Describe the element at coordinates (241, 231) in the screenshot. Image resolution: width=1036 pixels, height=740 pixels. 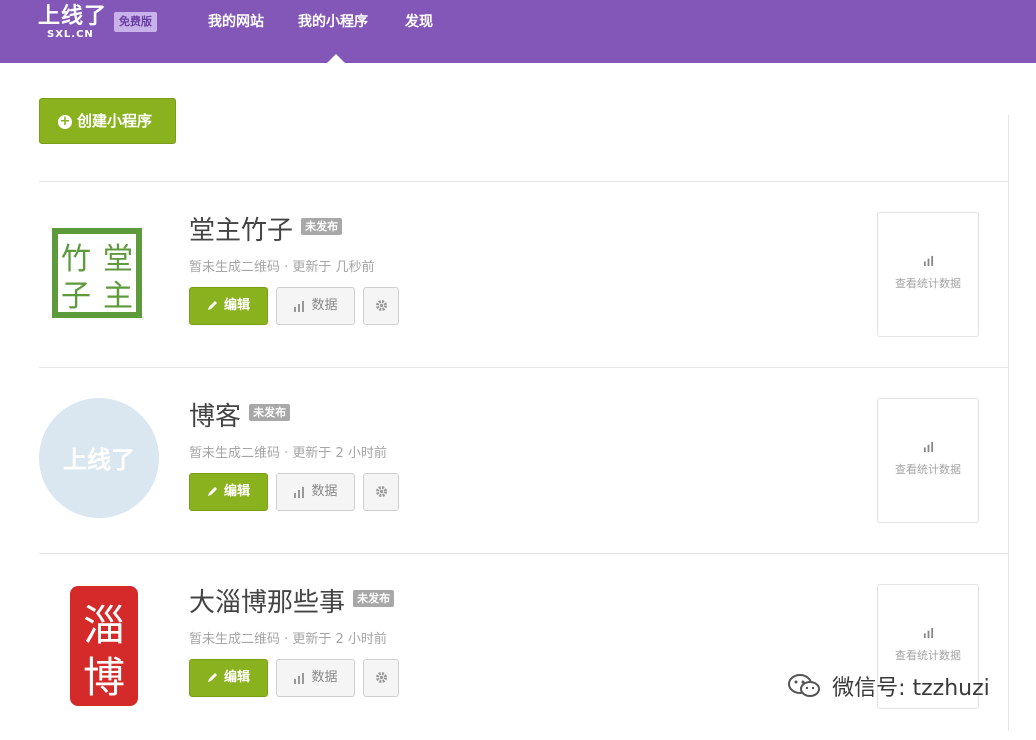
I see `app-title: 堂主竹子` at that location.